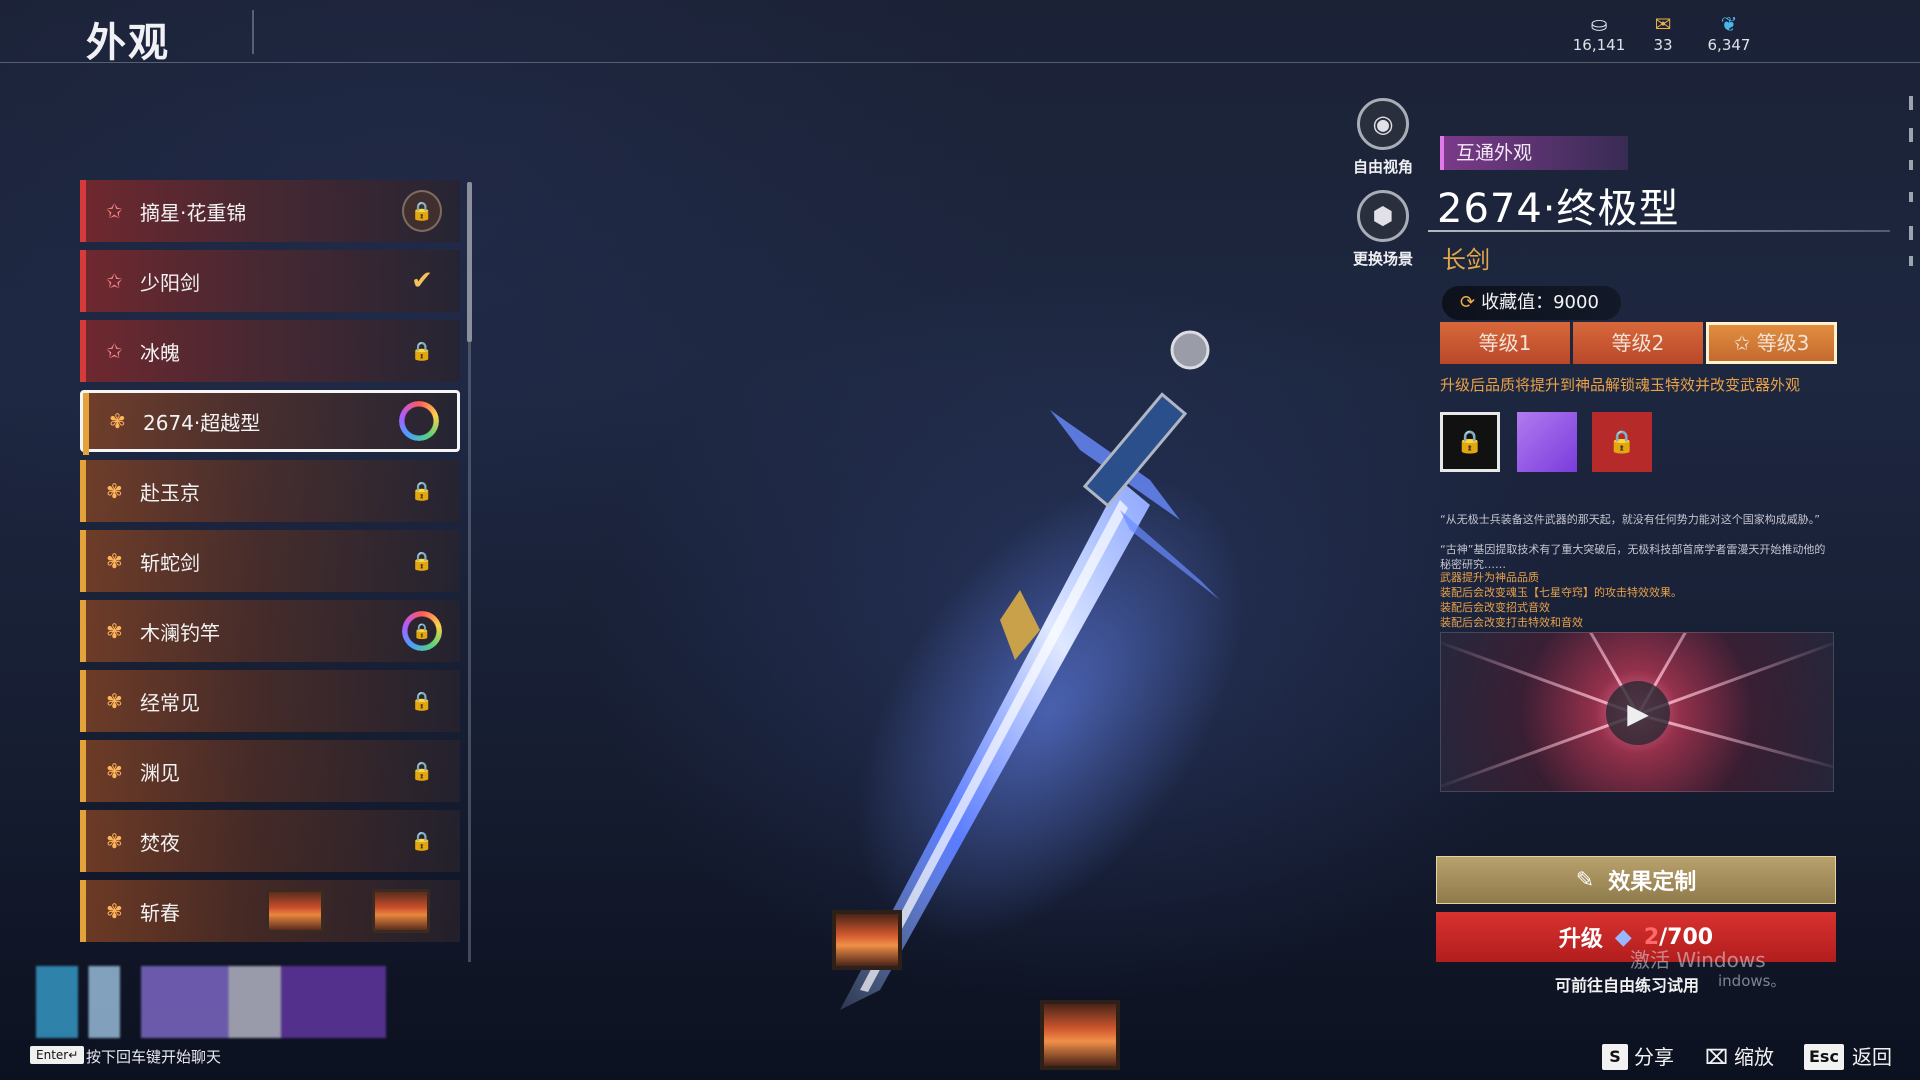 Image resolution: width=1920 pixels, height=1080 pixels. I want to click on collection-value: 收藏值：9000, so click(1540, 302).